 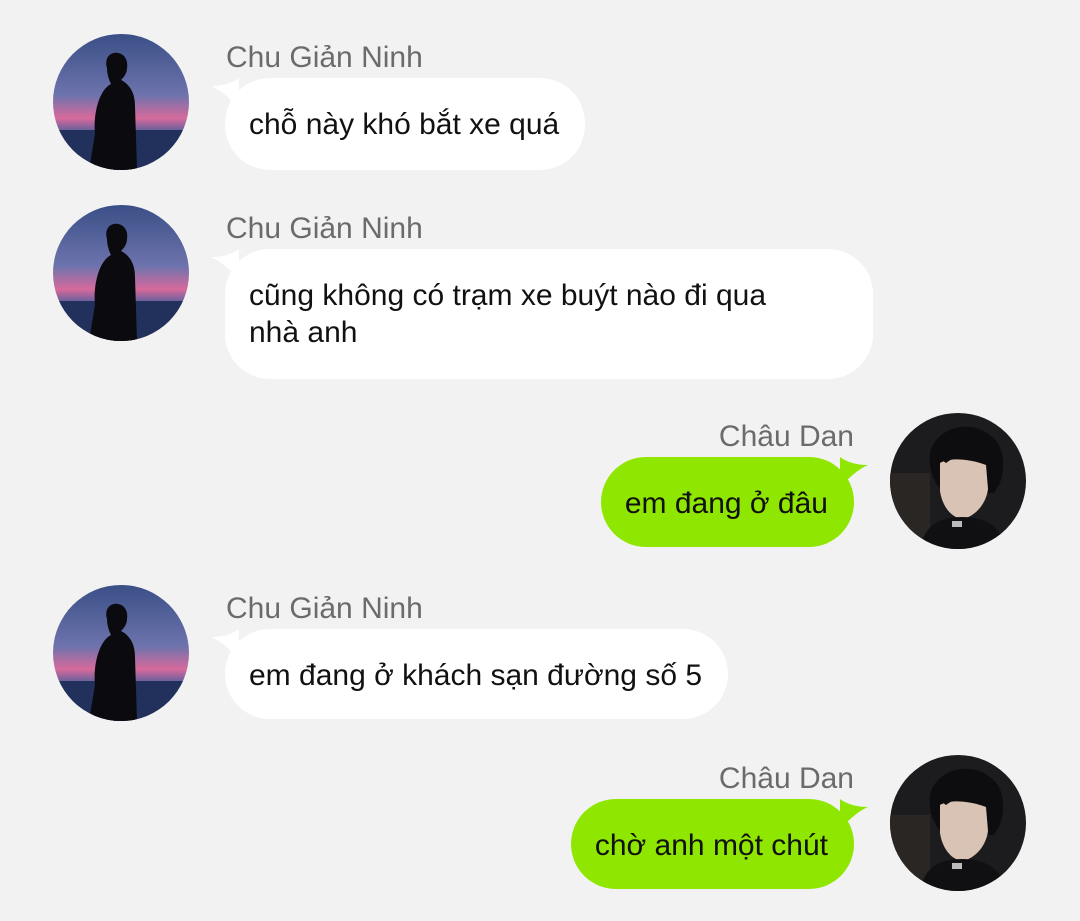 I want to click on message-bubble: em đang ở khách sạn đường số 5, so click(x=470, y=674).